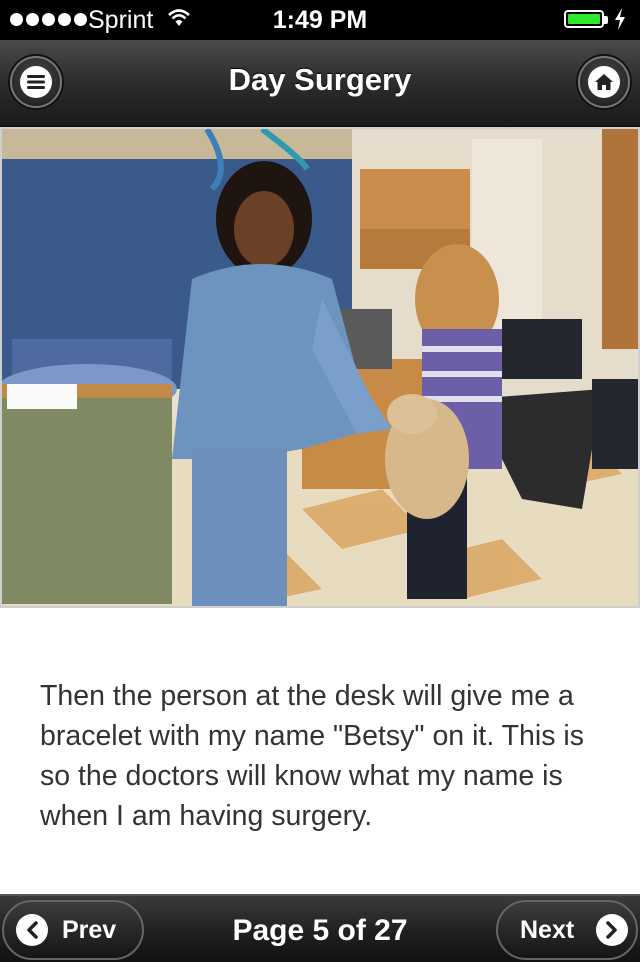 This screenshot has width=640, height=962. I want to click on home-icon, so click(604, 82).